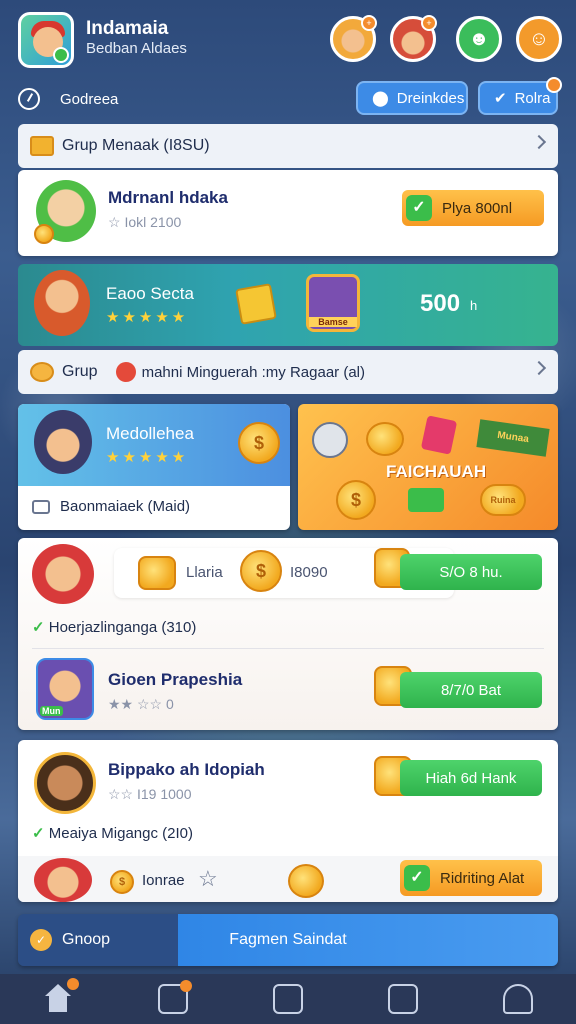  Describe the element at coordinates (150, 293) in the screenshot. I see `banner-name: Eaoo Secta` at that location.